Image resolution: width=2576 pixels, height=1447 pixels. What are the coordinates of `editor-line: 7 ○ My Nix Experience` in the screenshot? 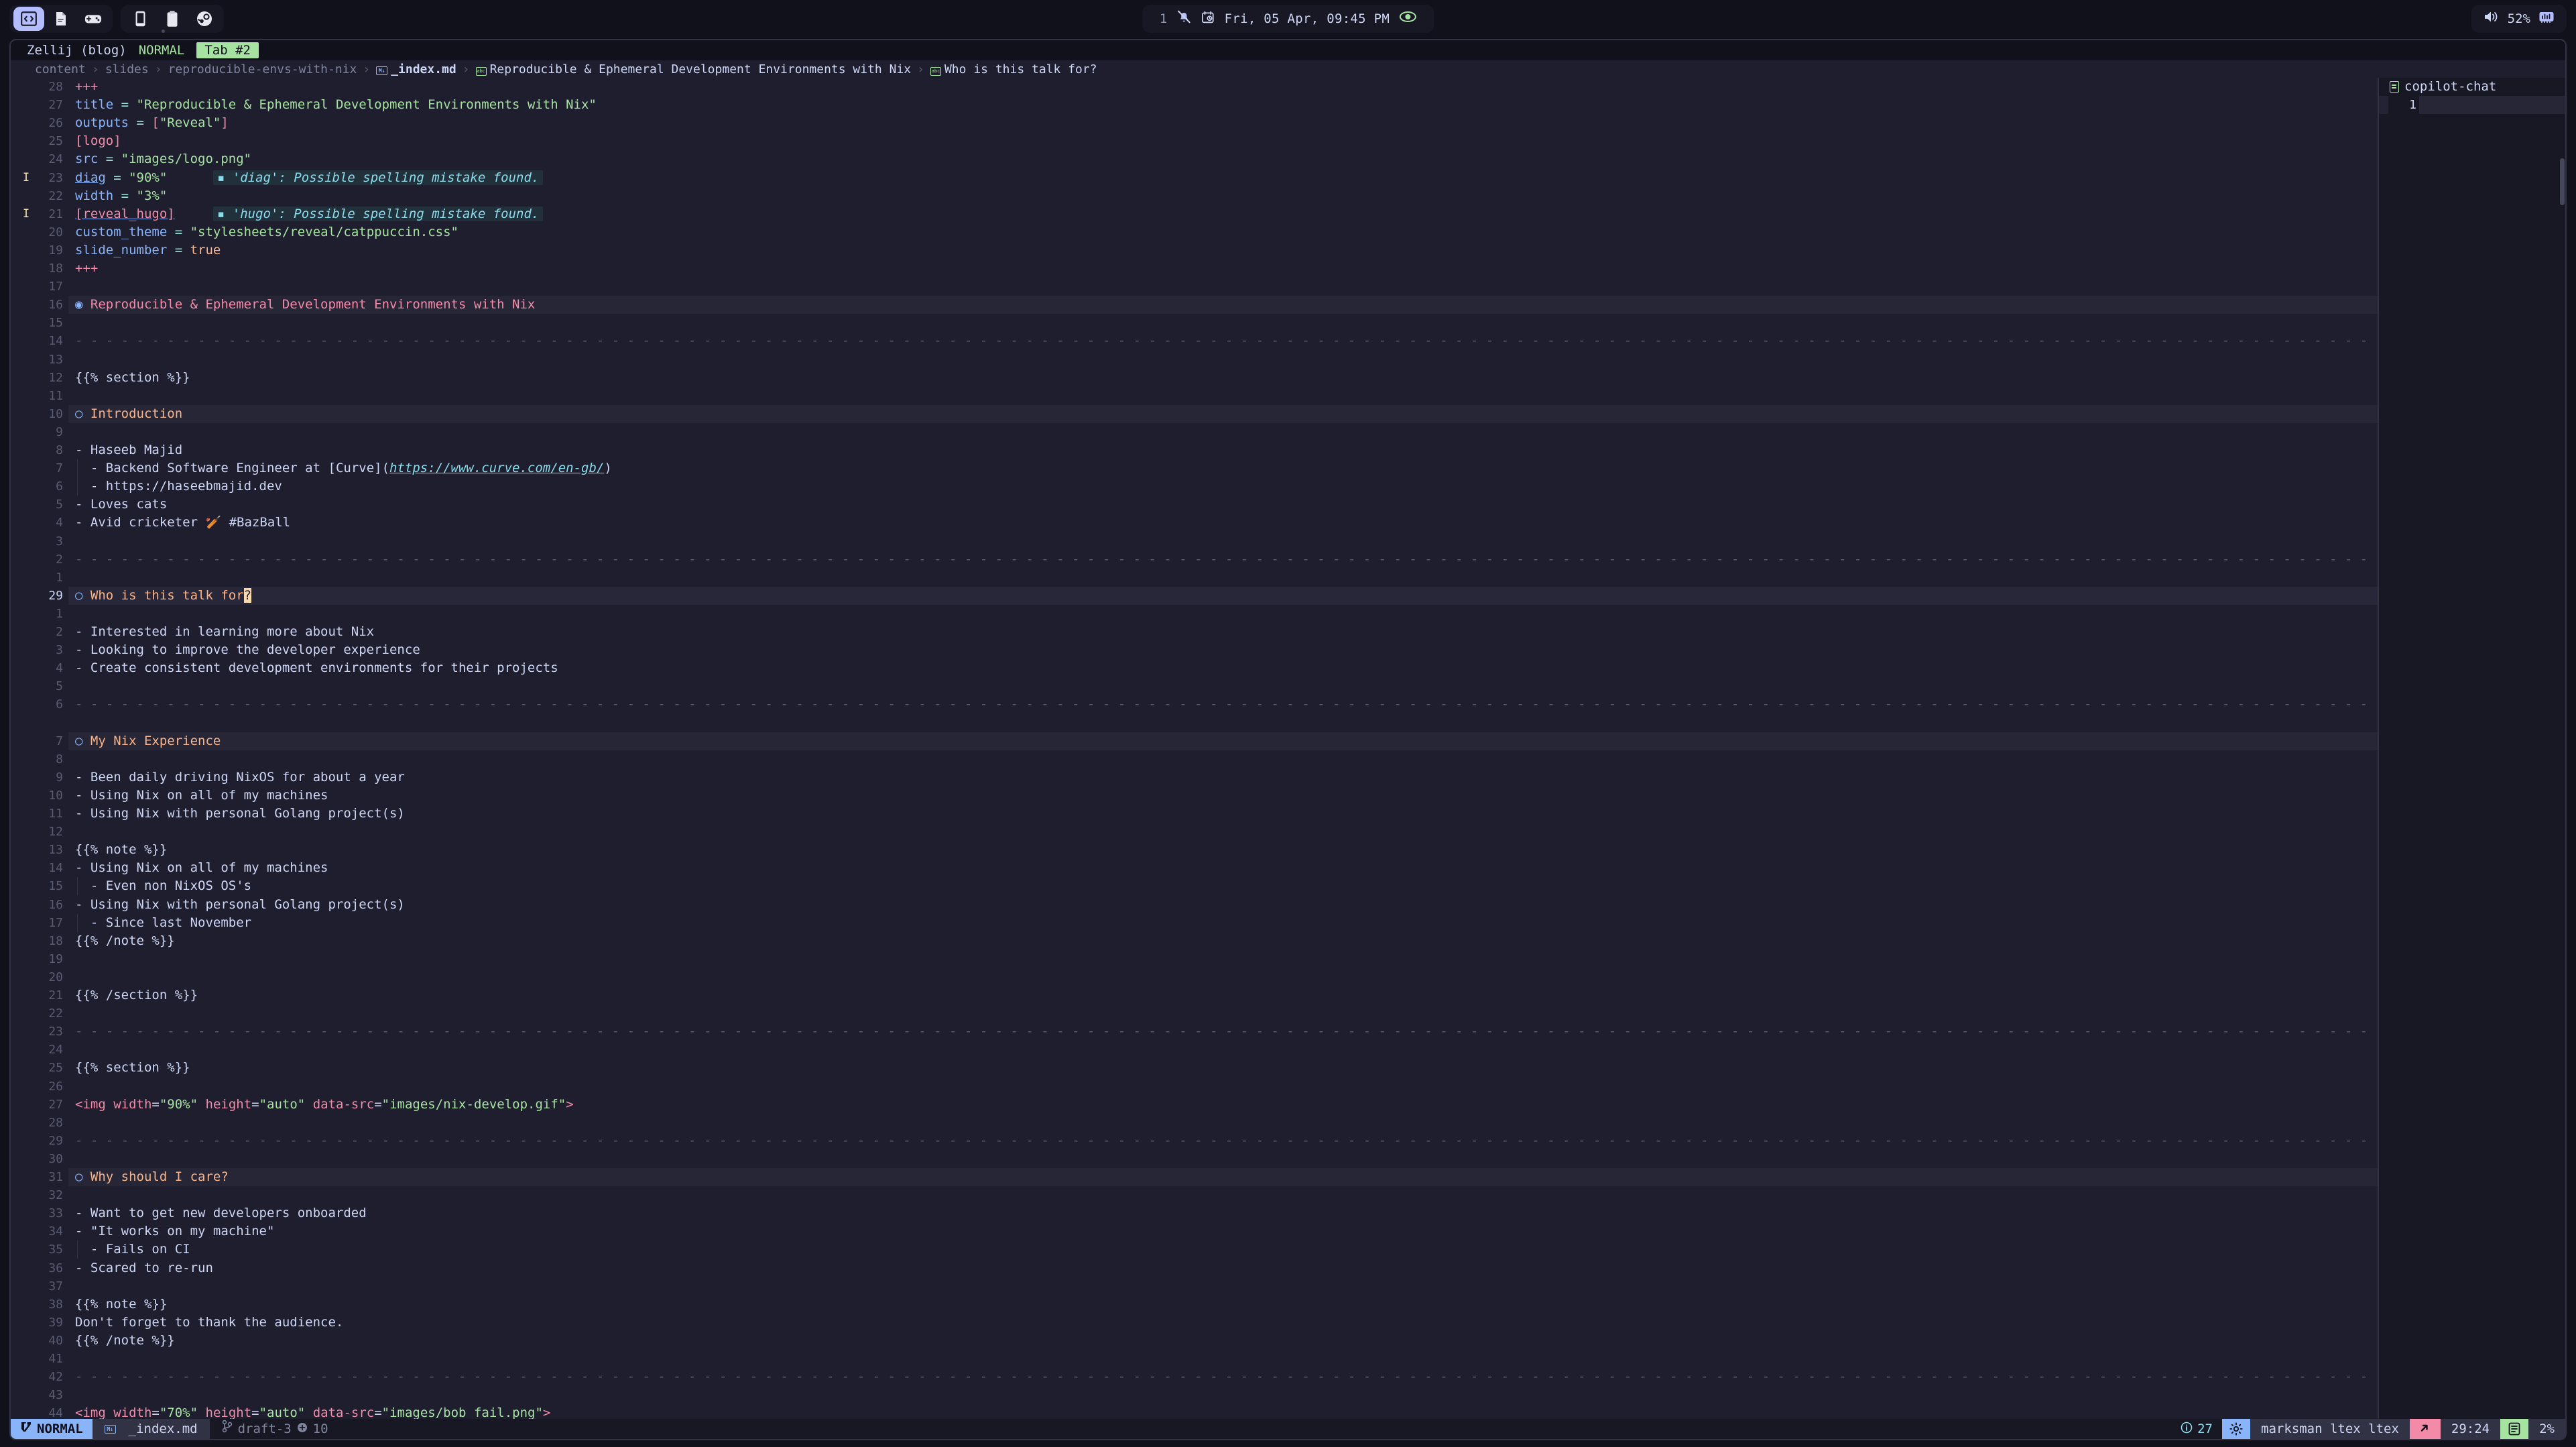 It's located at (1199, 741).